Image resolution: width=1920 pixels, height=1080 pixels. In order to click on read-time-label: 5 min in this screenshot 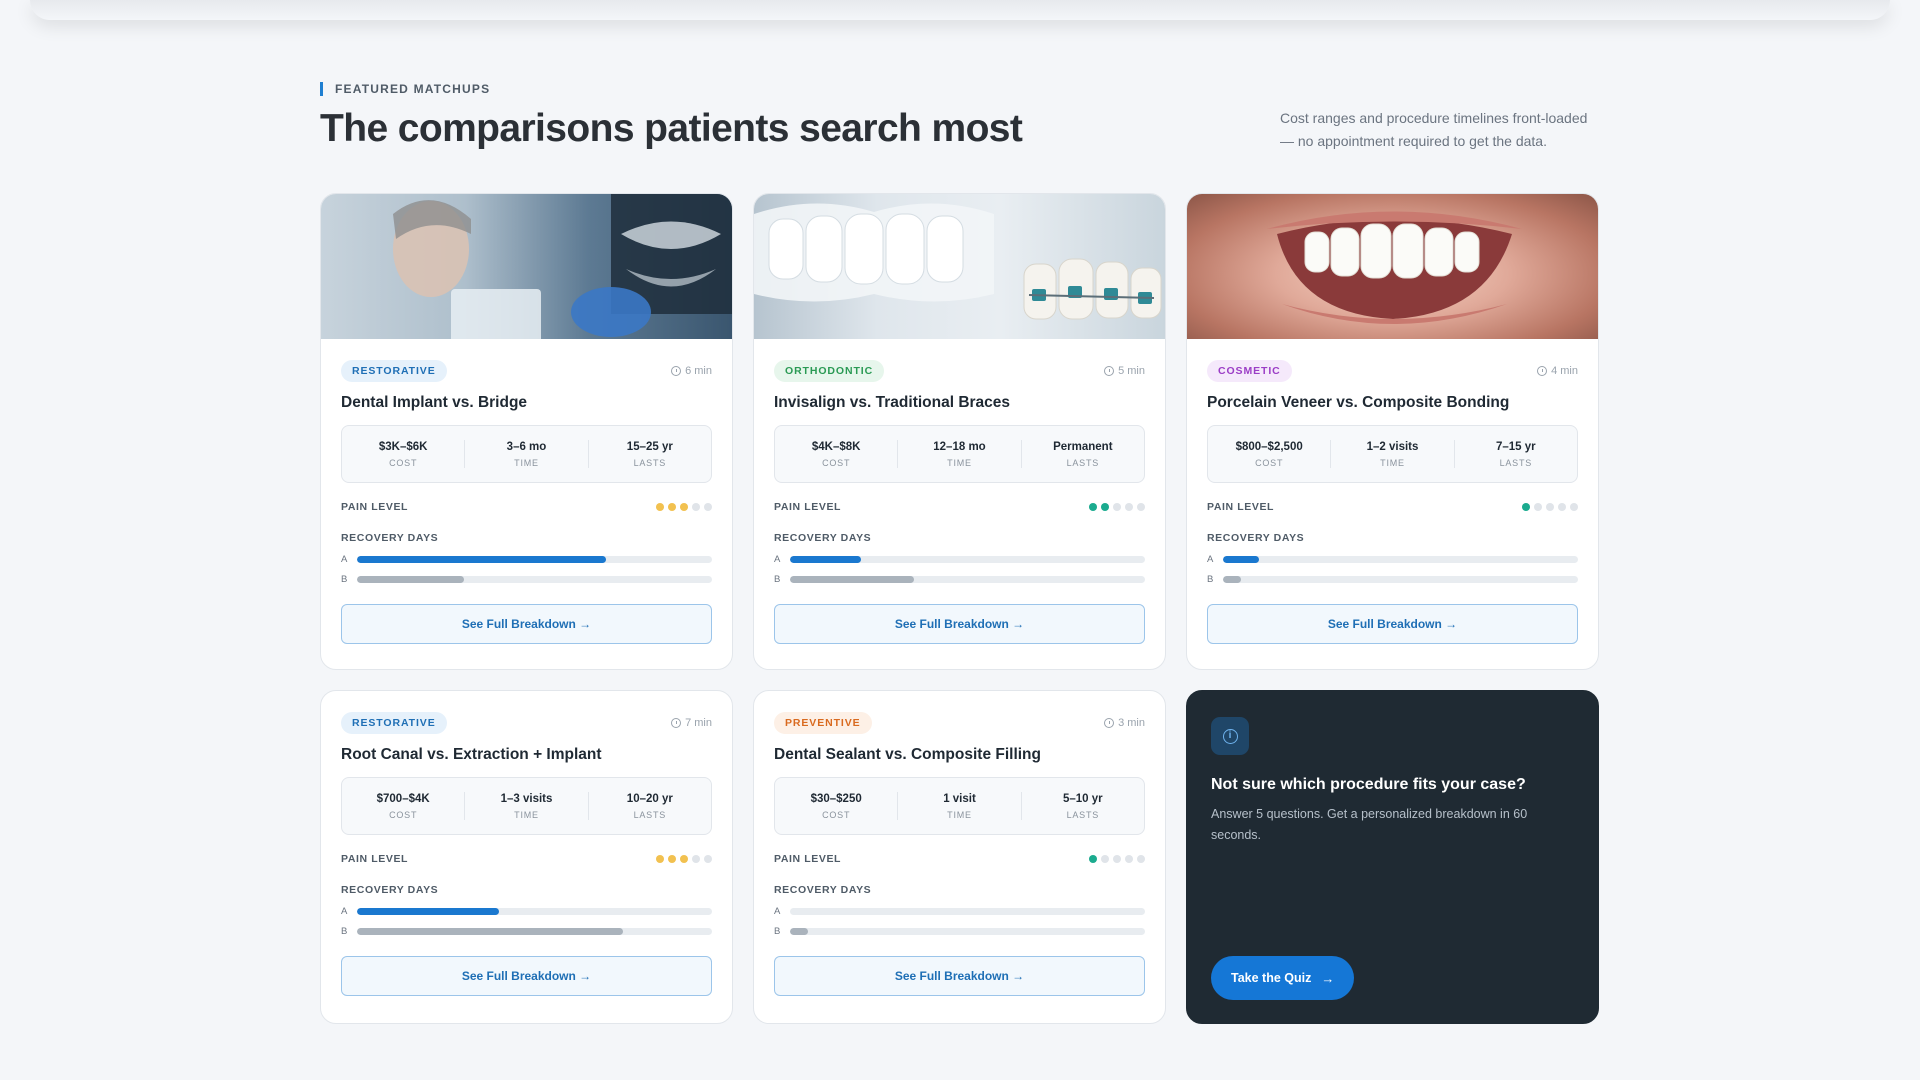, I will do `click(1131, 371)`.